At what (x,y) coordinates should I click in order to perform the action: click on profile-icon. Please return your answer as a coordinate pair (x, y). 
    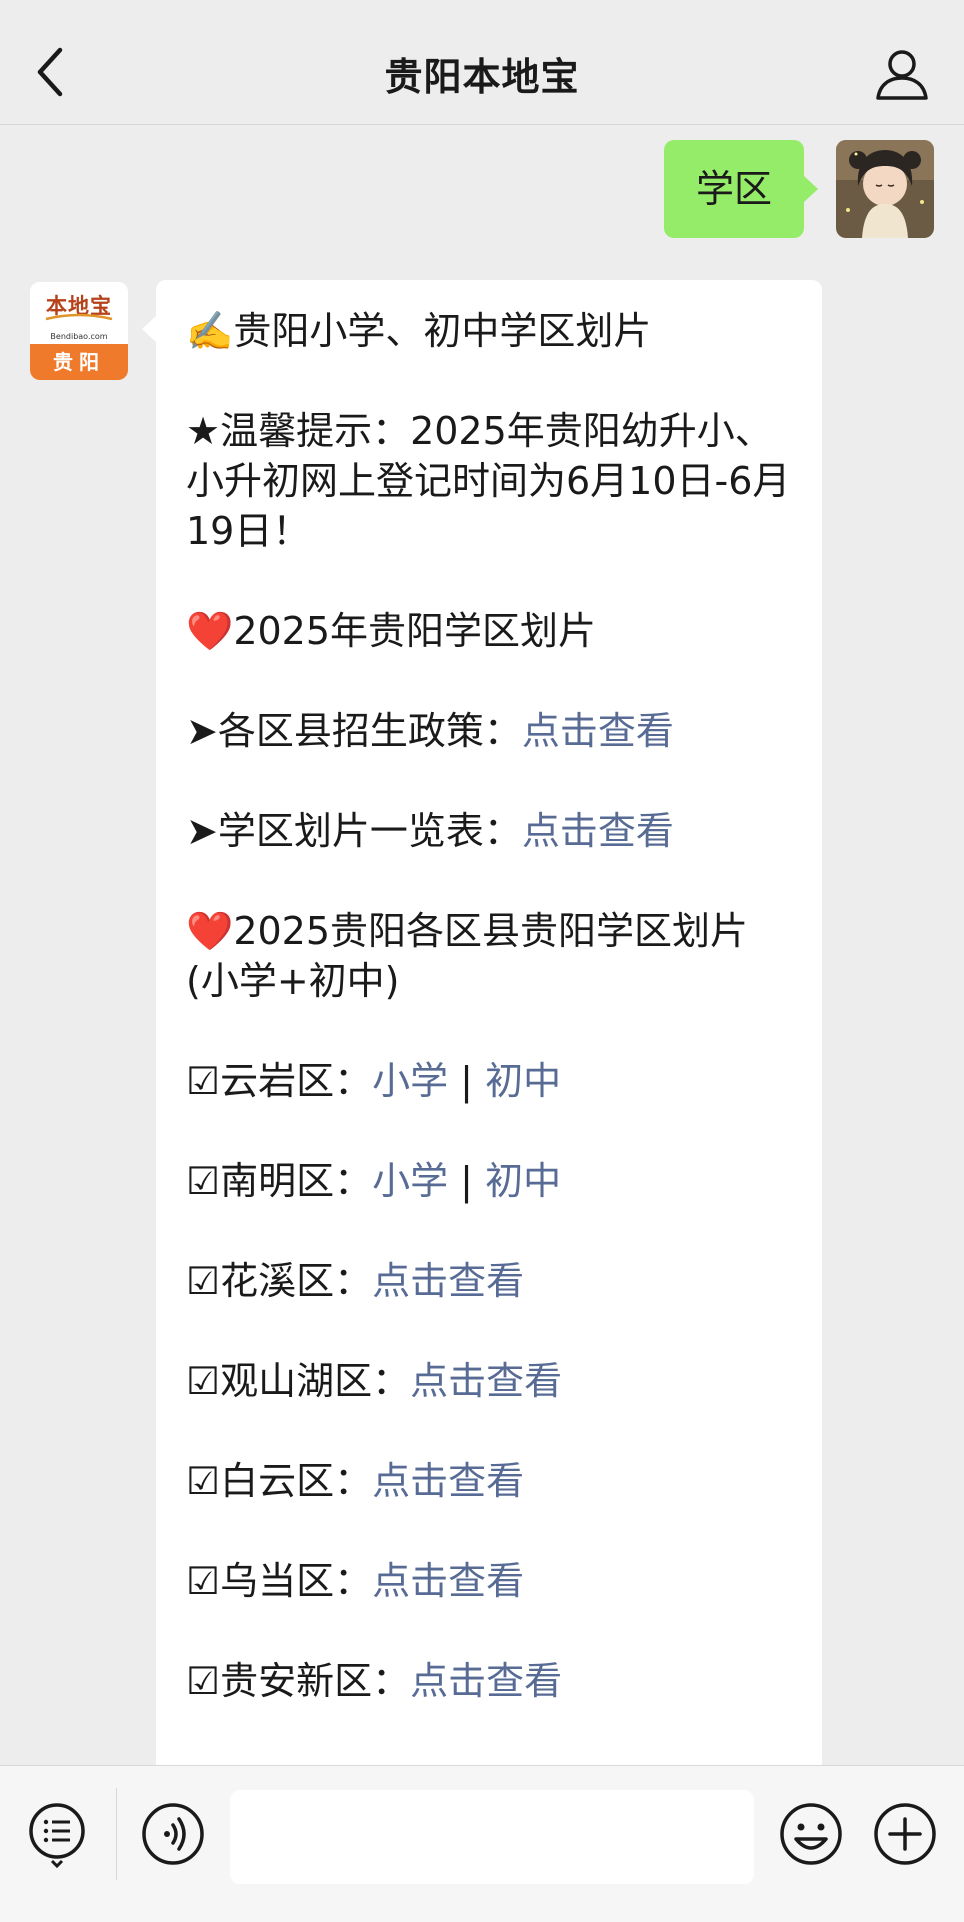
    Looking at the image, I should click on (902, 74).